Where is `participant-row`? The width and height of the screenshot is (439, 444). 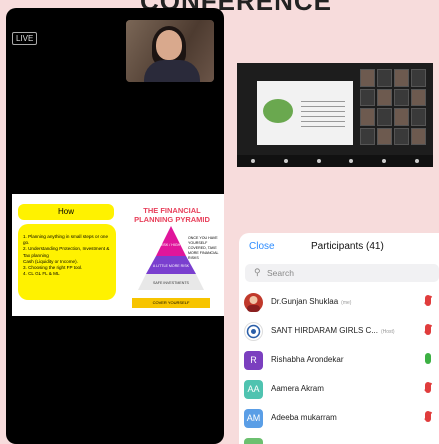
participant-row is located at coordinates (339, 440).